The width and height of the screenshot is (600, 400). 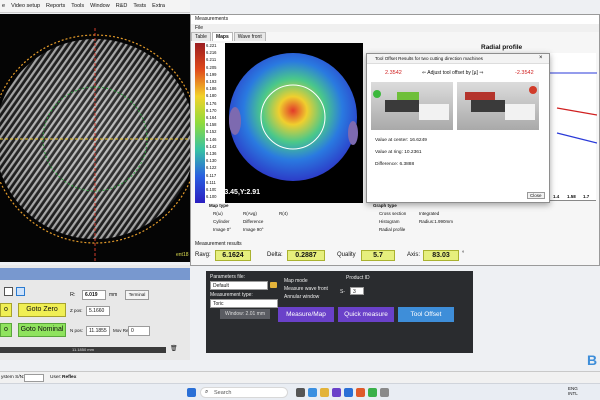 What do you see at coordinates (392, 229) in the screenshot?
I see `radio-radial-profile: Radial profile` at bounding box center [392, 229].